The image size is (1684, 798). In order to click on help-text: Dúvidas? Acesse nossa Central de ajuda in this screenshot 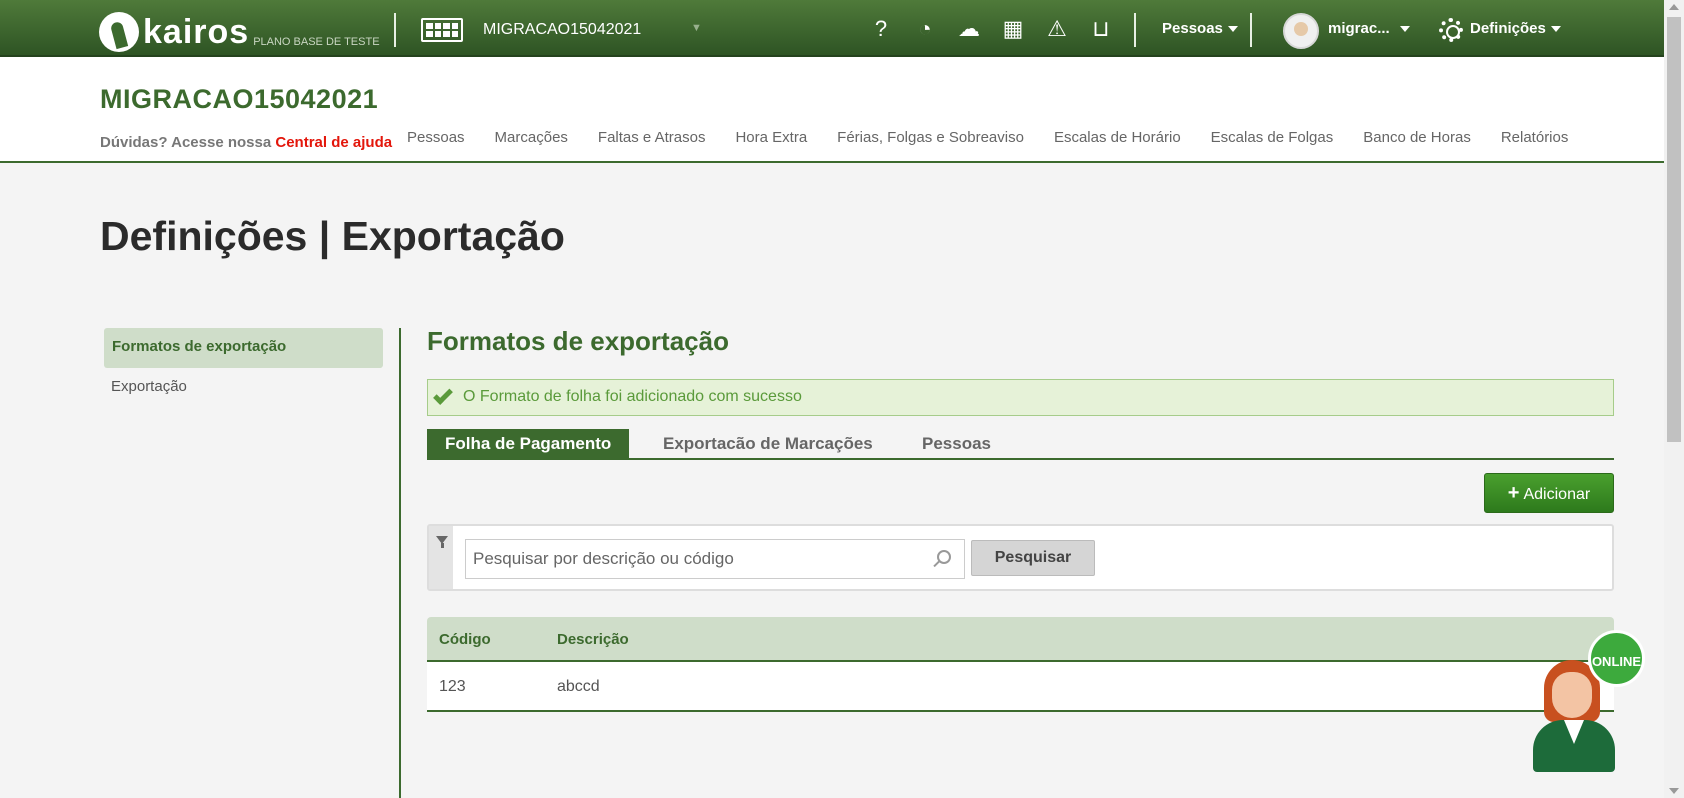, I will do `click(246, 142)`.